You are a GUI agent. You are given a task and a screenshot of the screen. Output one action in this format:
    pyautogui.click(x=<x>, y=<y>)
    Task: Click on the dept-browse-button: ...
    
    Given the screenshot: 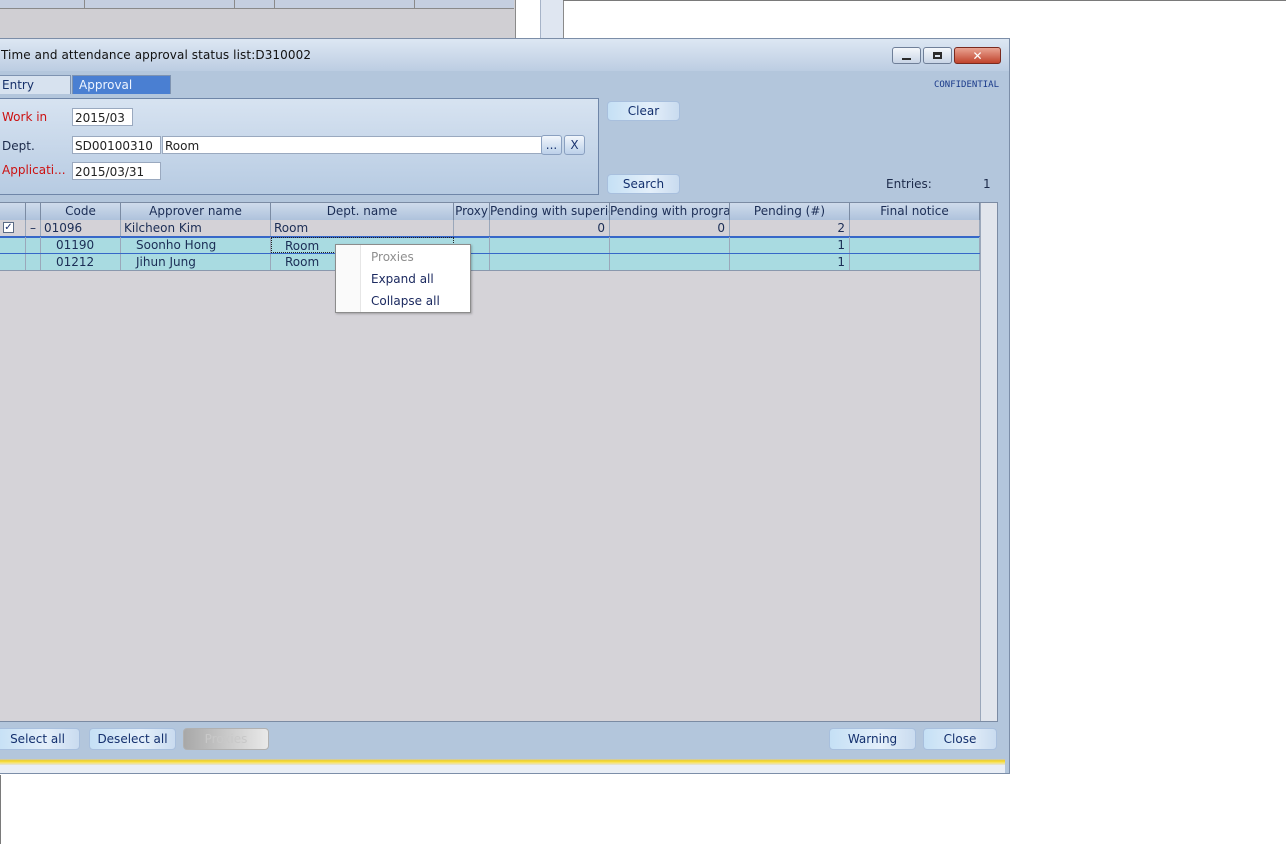 What is the action you would take?
    pyautogui.click(x=551, y=145)
    